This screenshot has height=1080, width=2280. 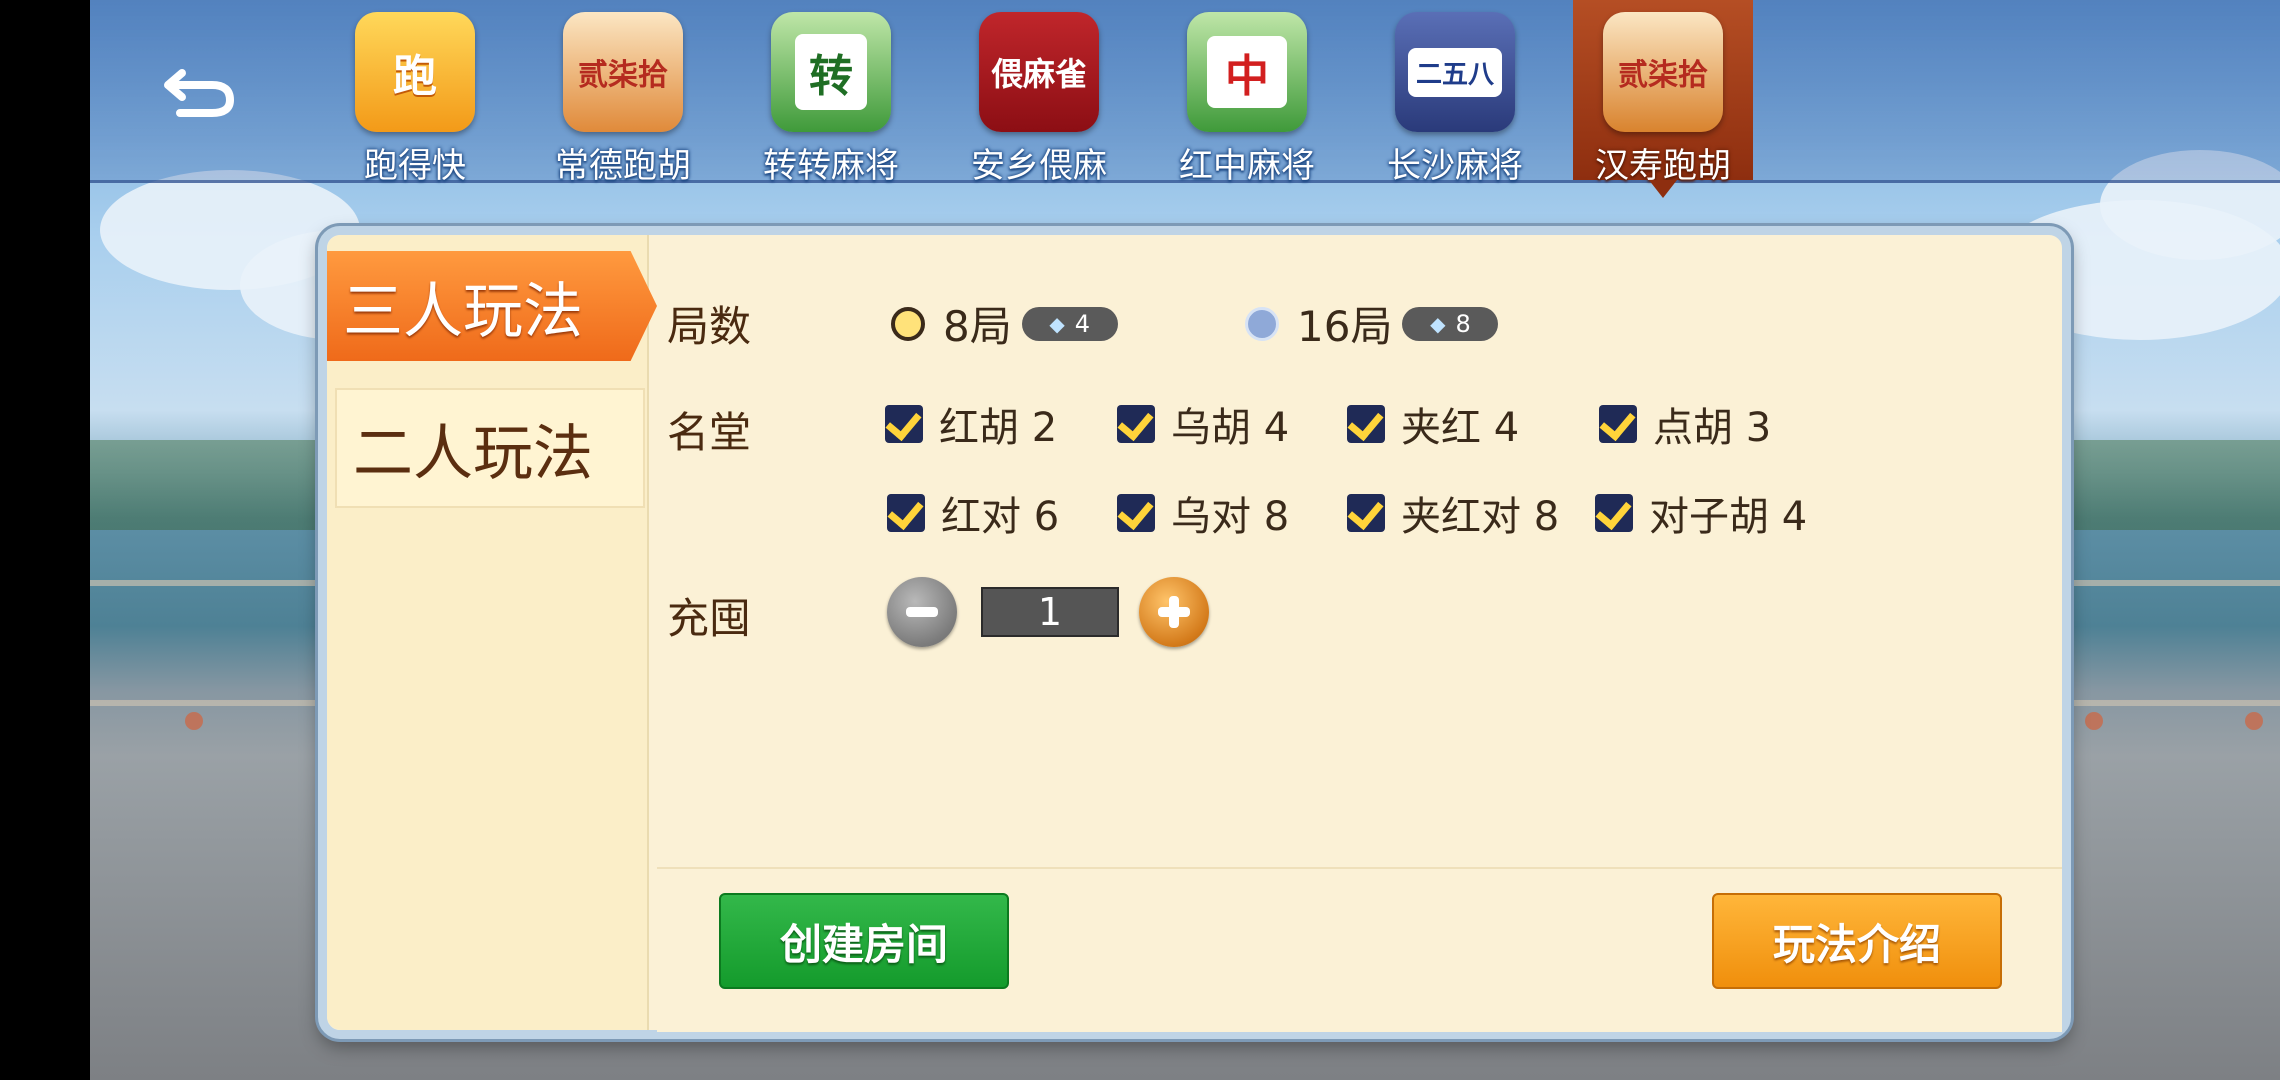 What do you see at coordinates (1712, 428) in the screenshot?
I see `option-label: 点胡 3` at bounding box center [1712, 428].